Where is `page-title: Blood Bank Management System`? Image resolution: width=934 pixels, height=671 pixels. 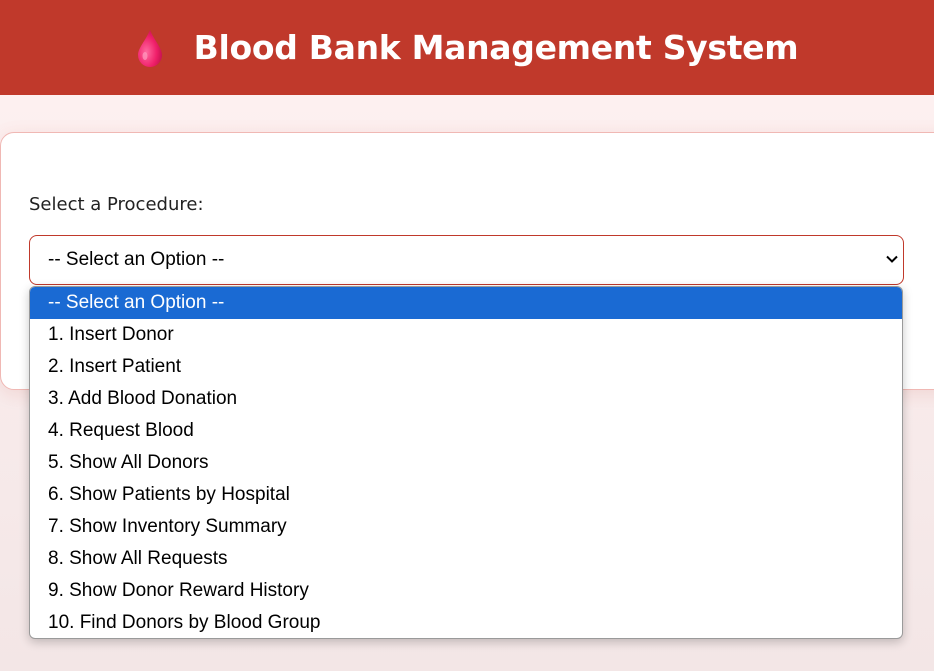 page-title: Blood Bank Management System is located at coordinates (496, 47).